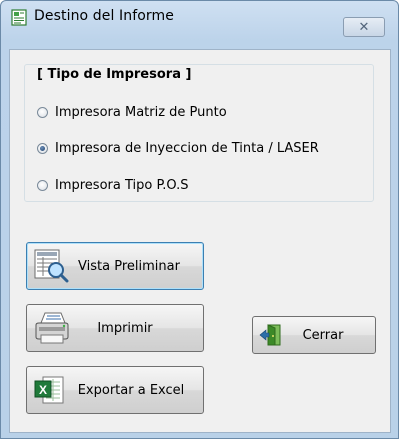  I want to click on report-document-icon, so click(19, 17).